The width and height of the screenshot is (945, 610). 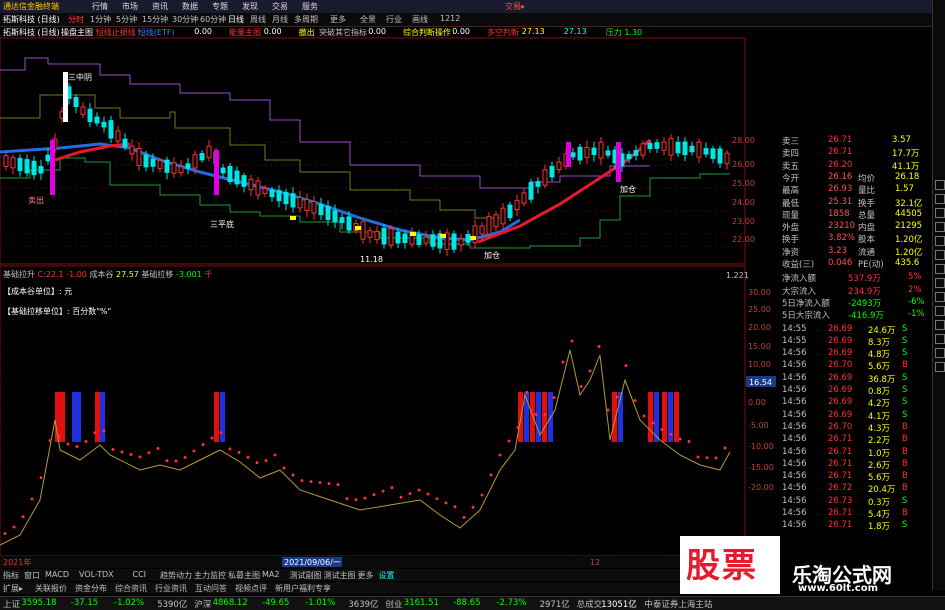 What do you see at coordinates (80, 77) in the screenshot?
I see `pattern-label: 三中阴` at bounding box center [80, 77].